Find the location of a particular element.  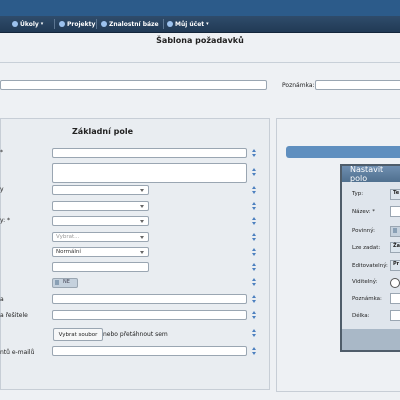

toggle-switch: NE is located at coordinates (65, 283).